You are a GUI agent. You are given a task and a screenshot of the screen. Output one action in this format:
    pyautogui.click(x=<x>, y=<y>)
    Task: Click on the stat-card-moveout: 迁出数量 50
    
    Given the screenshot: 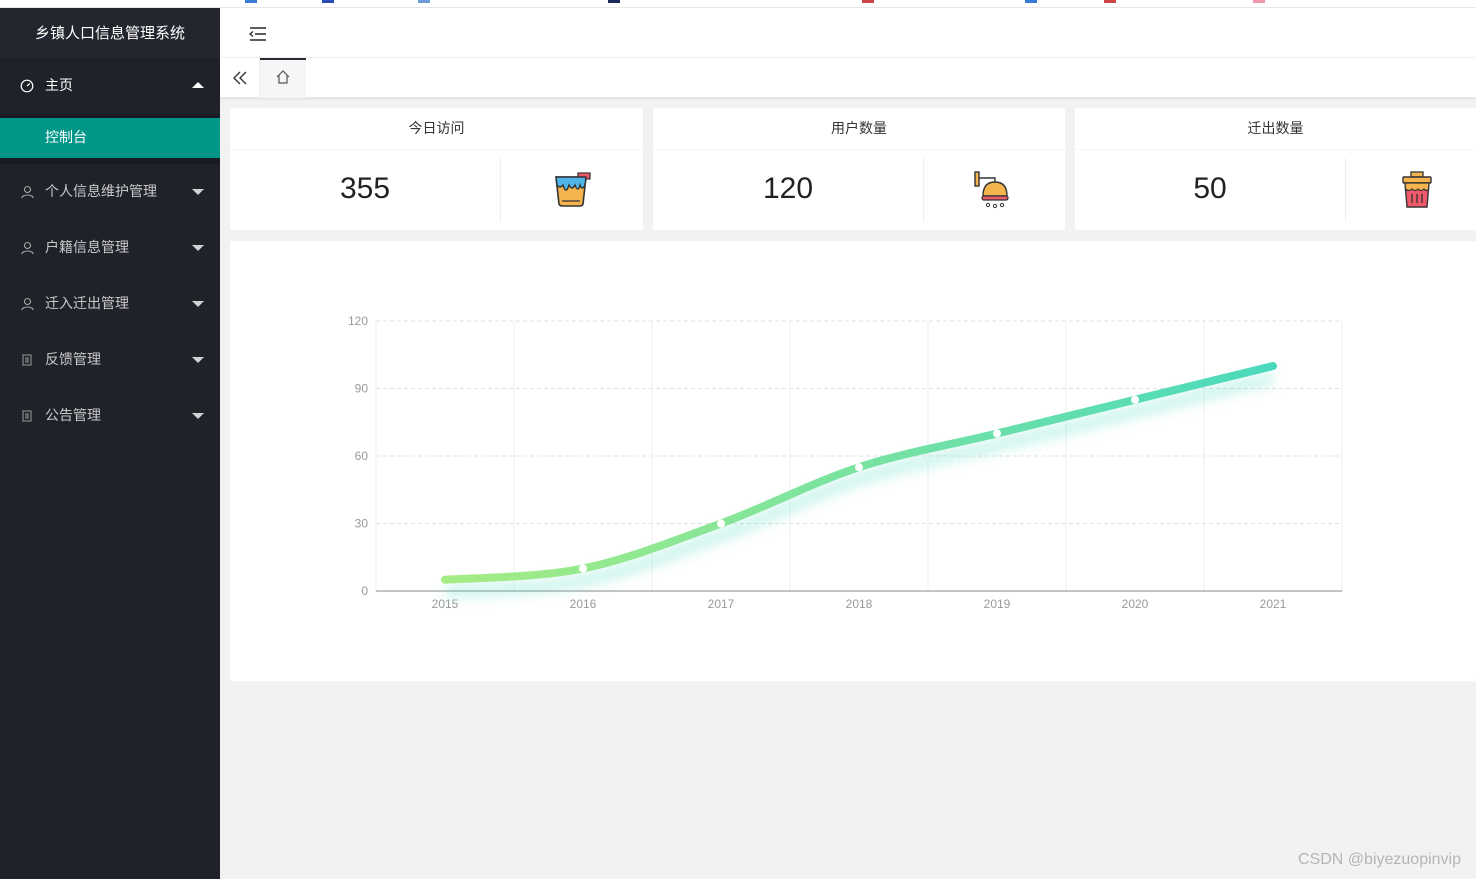 What is the action you would take?
    pyautogui.click(x=1275, y=169)
    